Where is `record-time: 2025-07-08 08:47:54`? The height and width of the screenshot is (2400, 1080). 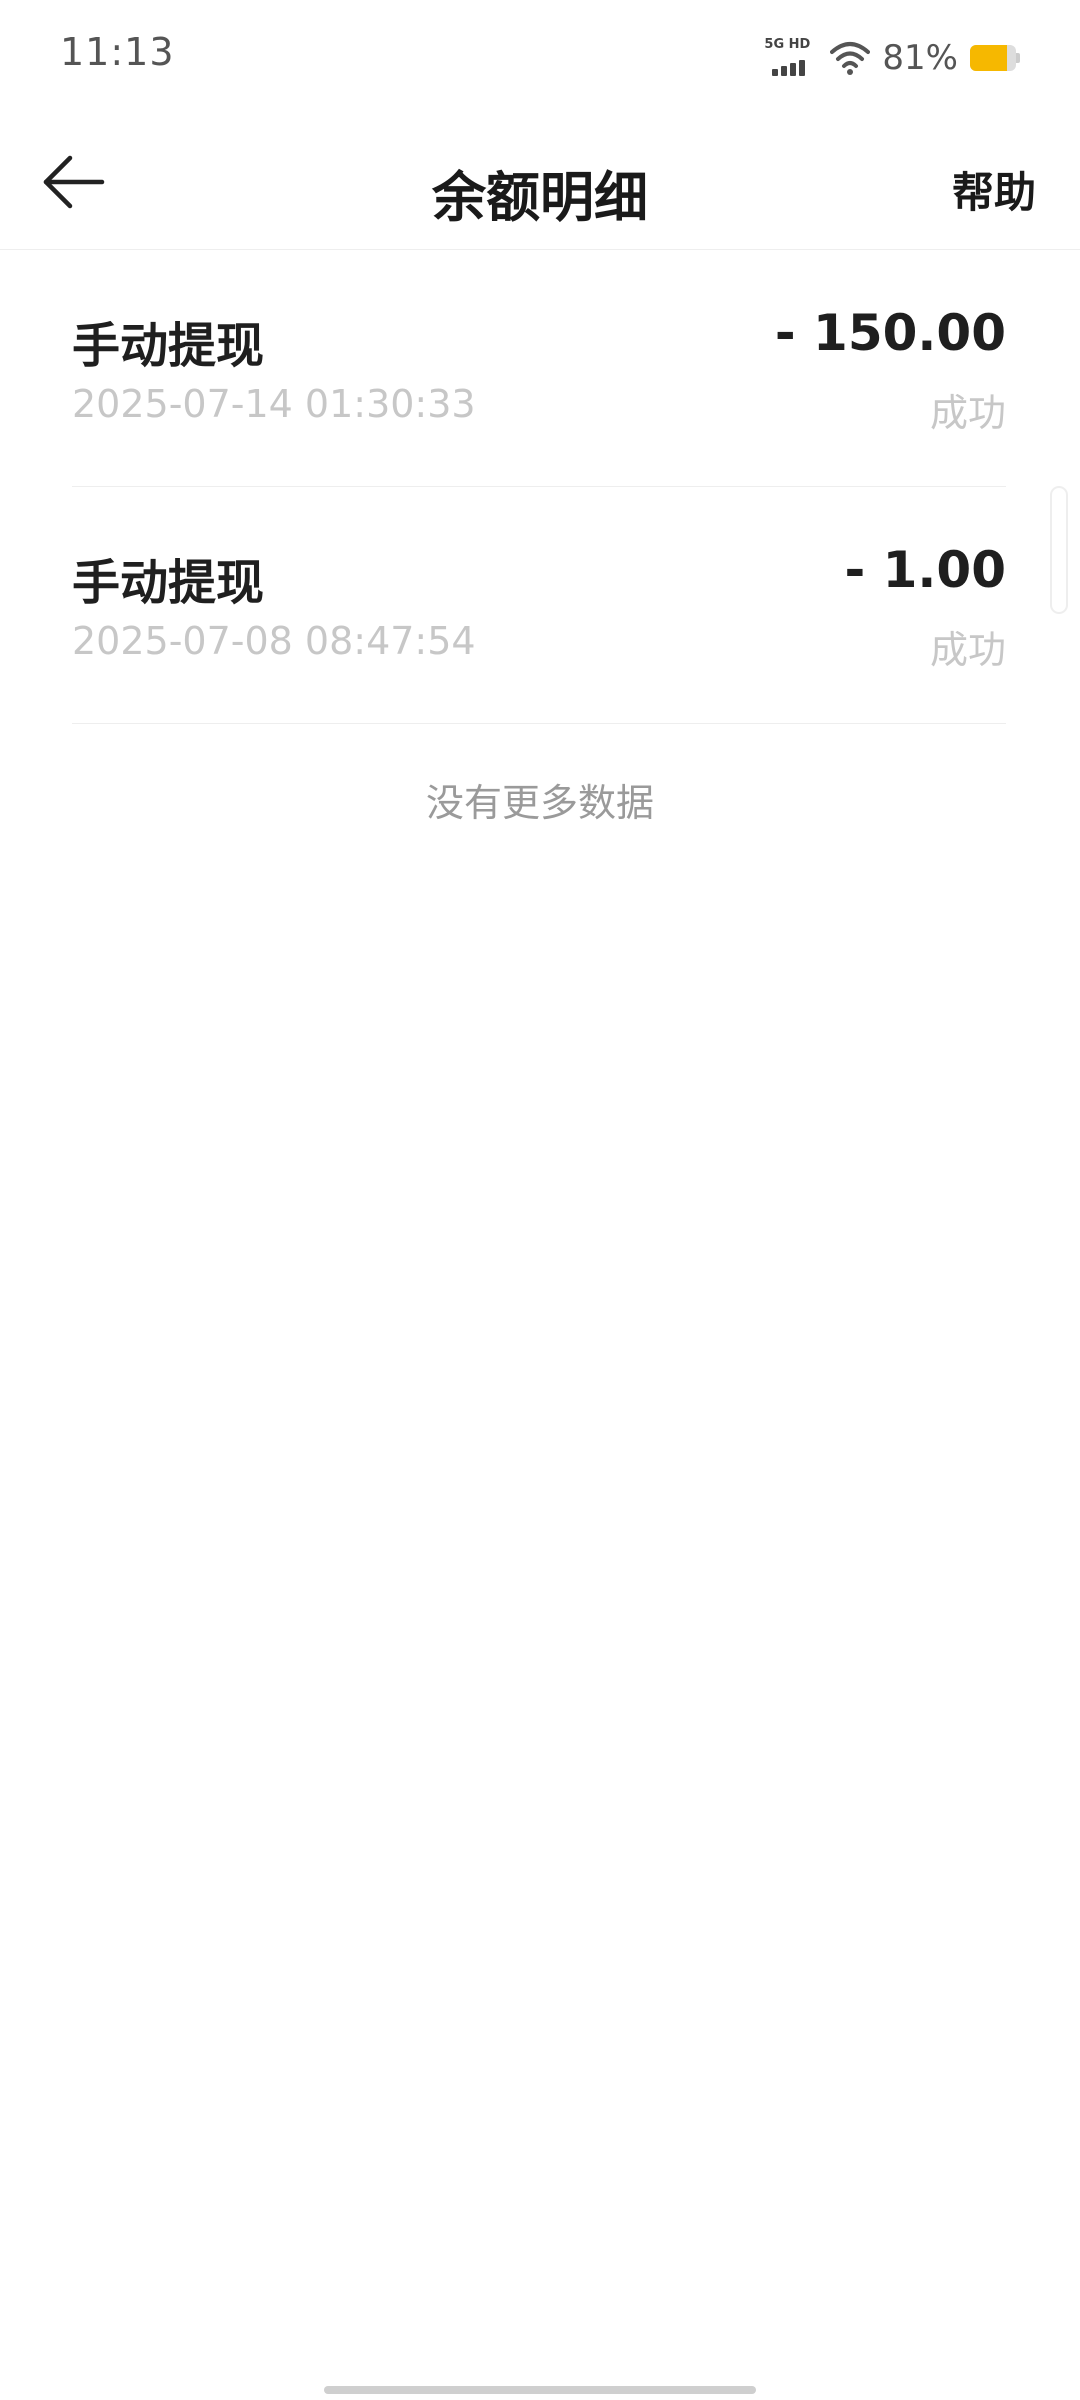 record-time: 2025-07-08 08:47:54 is located at coordinates (274, 641).